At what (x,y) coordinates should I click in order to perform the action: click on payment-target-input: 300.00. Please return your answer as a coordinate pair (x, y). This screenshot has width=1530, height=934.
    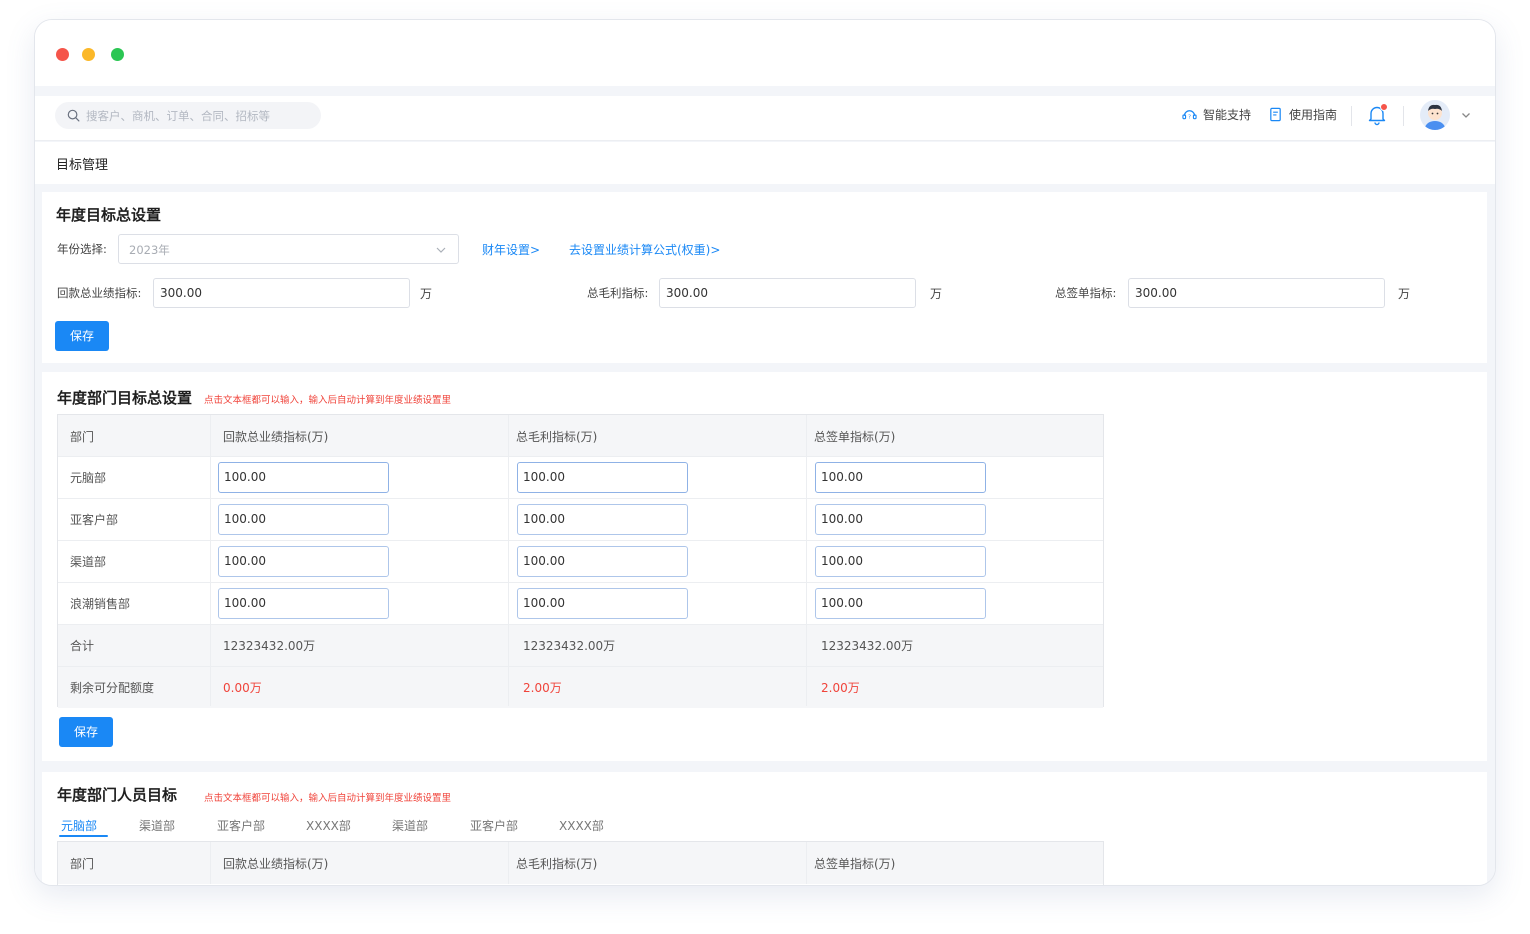
    Looking at the image, I should click on (281, 293).